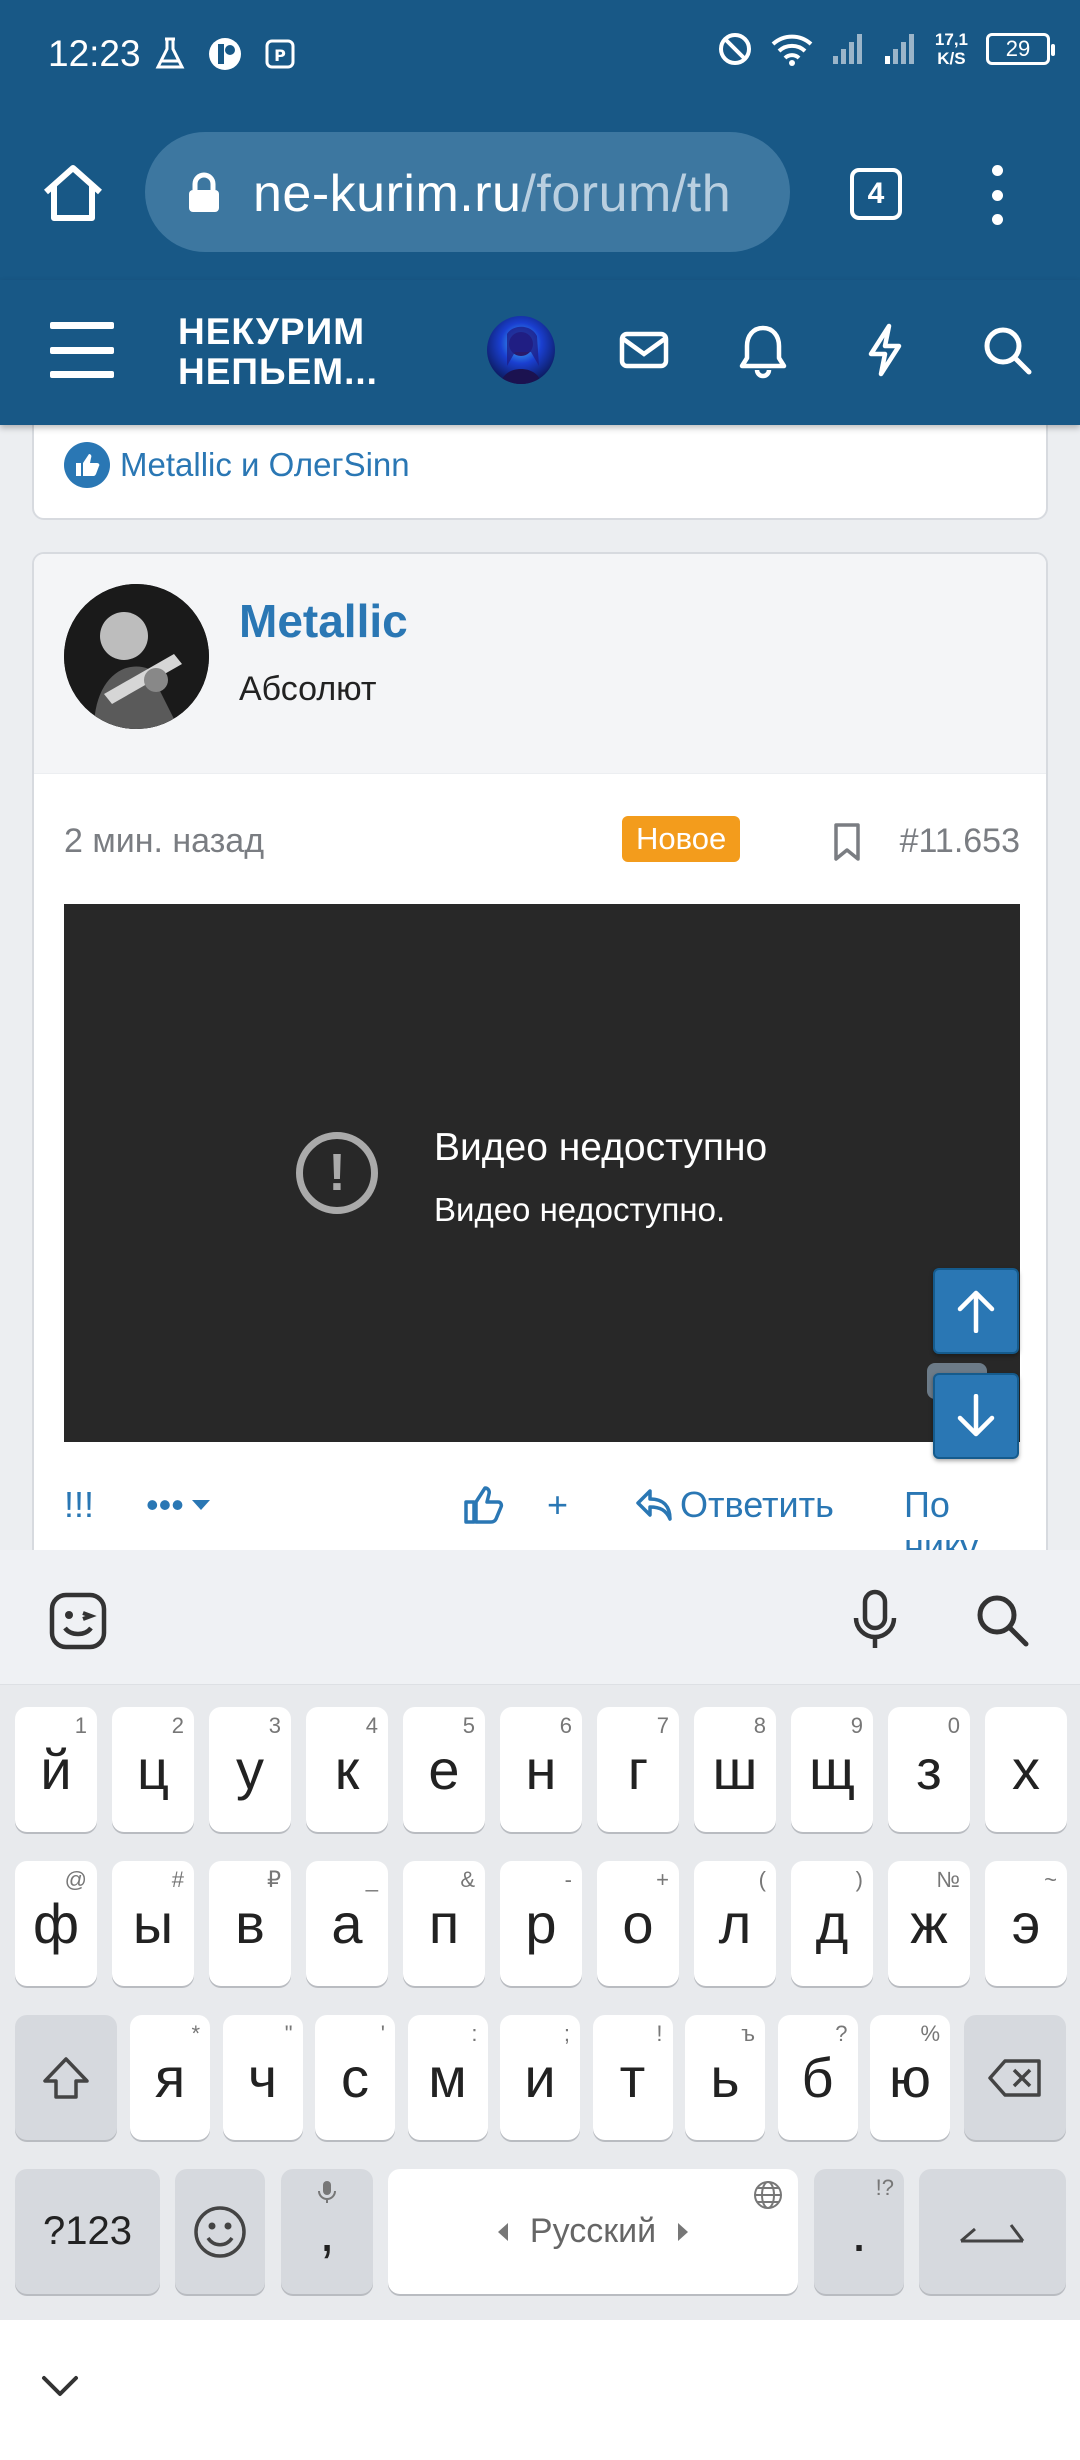 Image resolution: width=1080 pixels, height=2460 pixels. I want to click on reactions-text: Metallic и ОлегSinn, so click(265, 464).